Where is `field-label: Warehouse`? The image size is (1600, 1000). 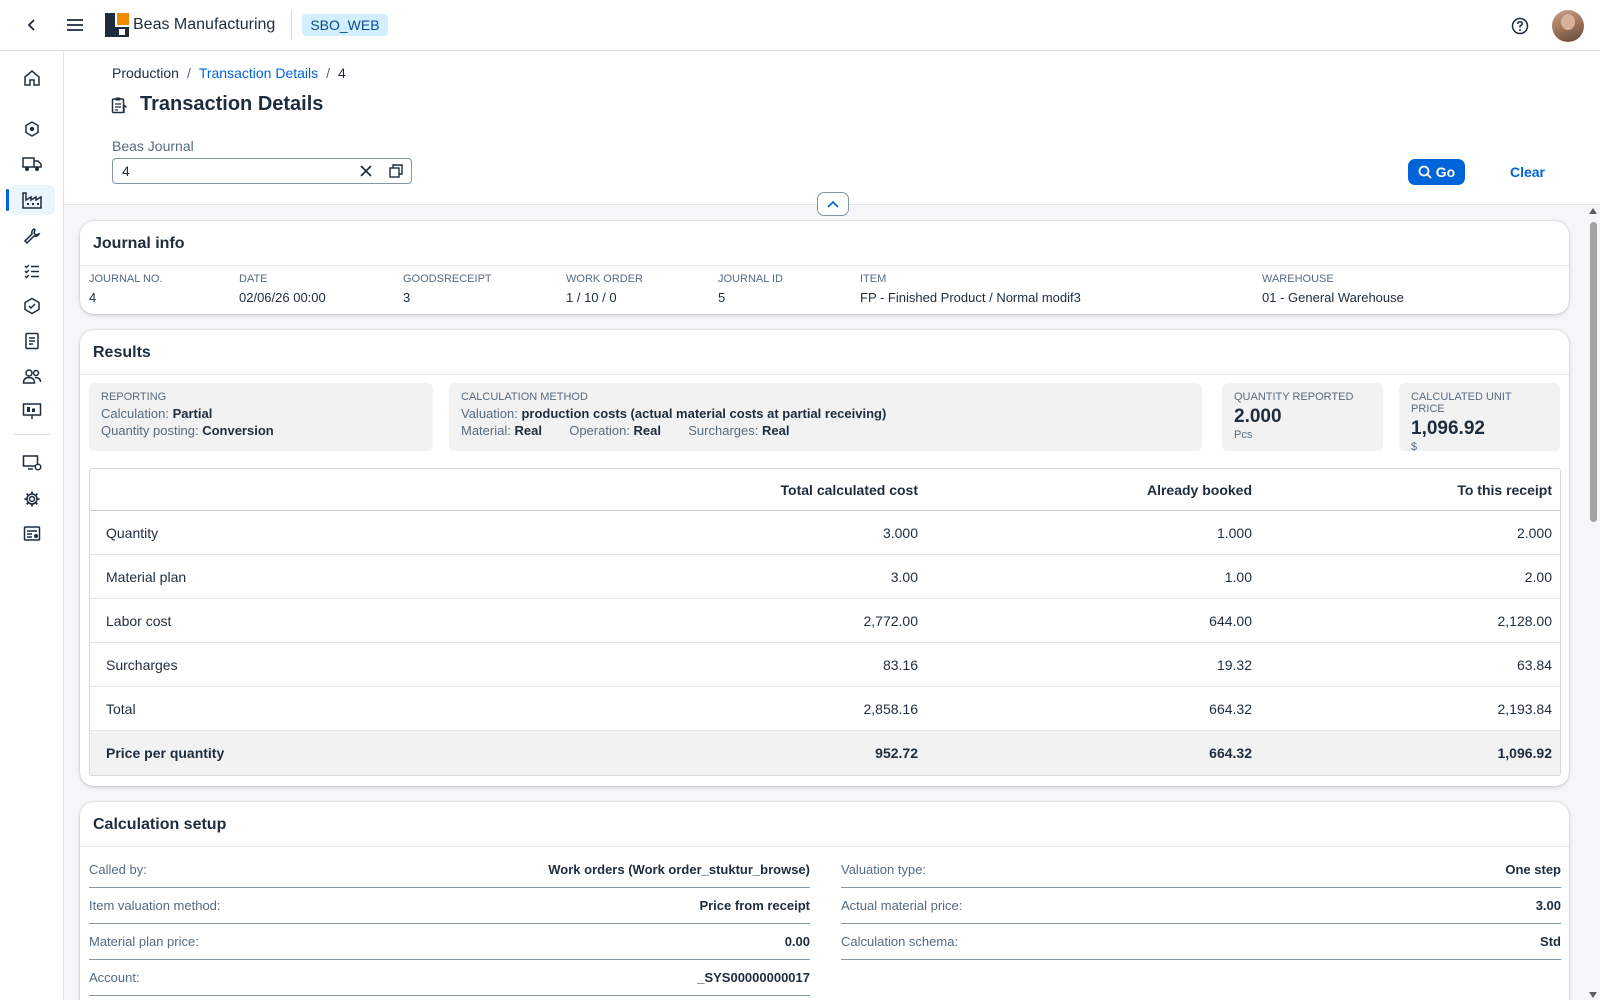 field-label: Warehouse is located at coordinates (1298, 279).